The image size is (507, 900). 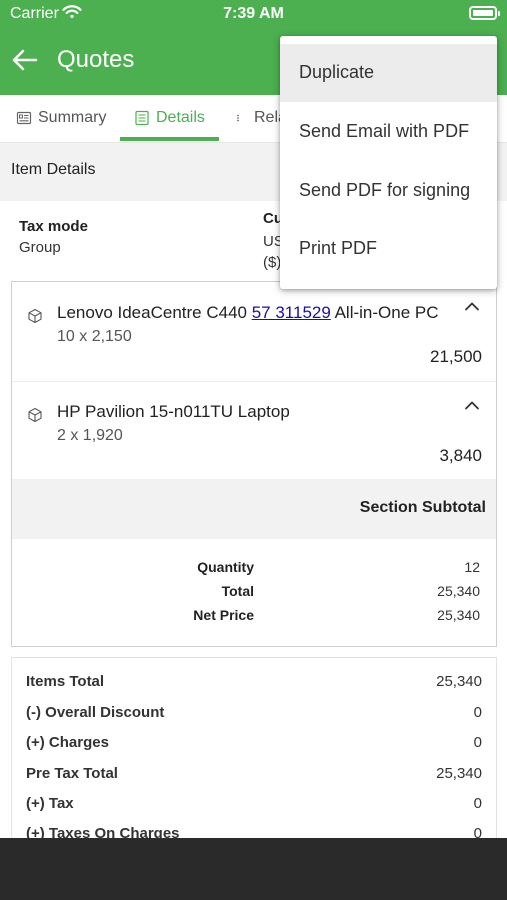 What do you see at coordinates (225, 567) in the screenshot?
I see `subtotal-label: Quantity` at bounding box center [225, 567].